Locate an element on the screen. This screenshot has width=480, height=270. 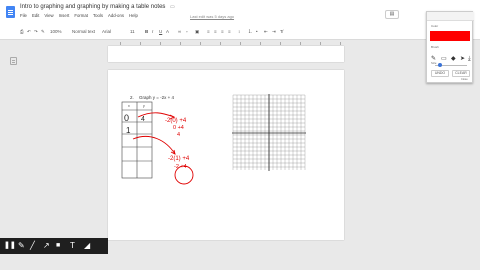
clear-button: CLEAR is located at coordinates (461, 73).